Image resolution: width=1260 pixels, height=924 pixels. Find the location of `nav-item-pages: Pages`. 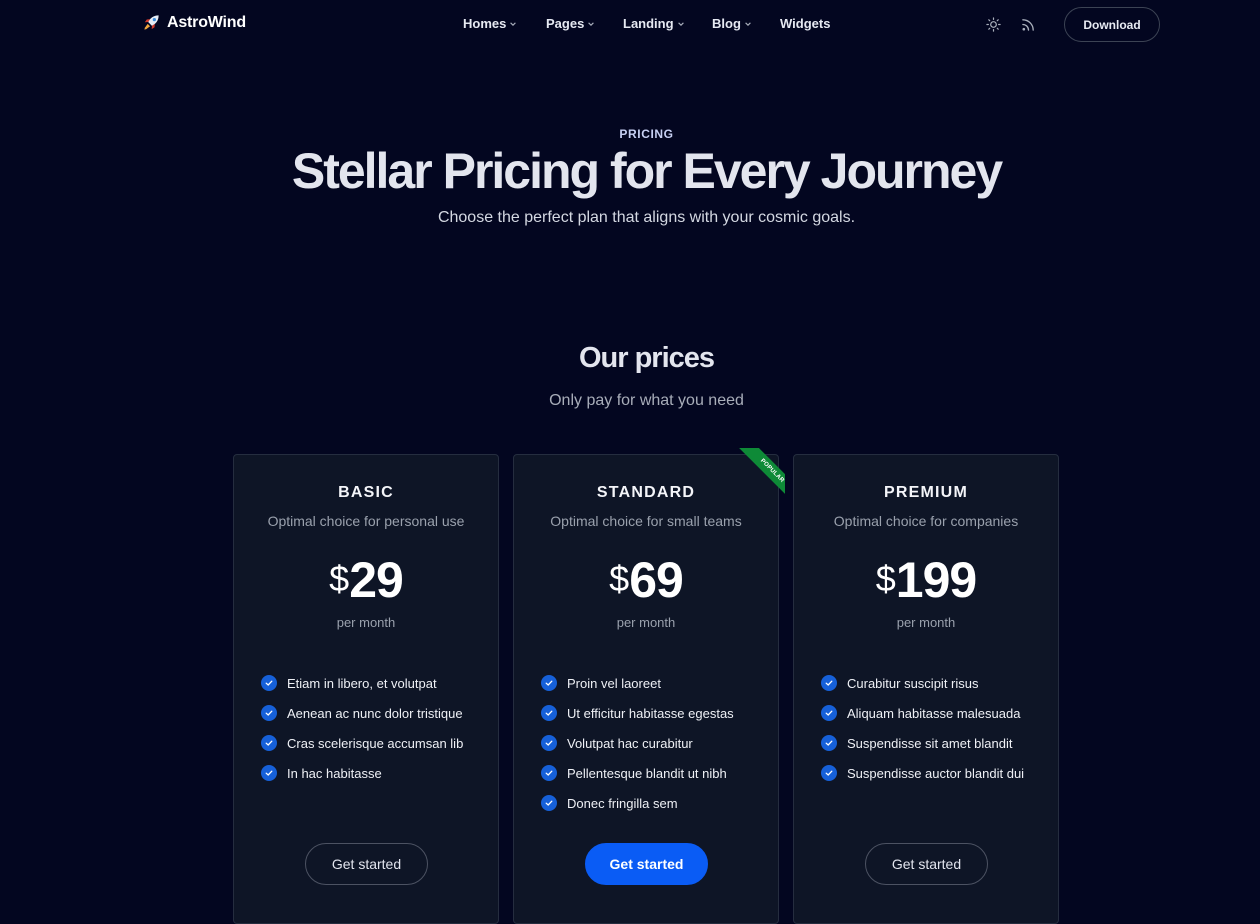

nav-item-pages: Pages is located at coordinates (584, 23).